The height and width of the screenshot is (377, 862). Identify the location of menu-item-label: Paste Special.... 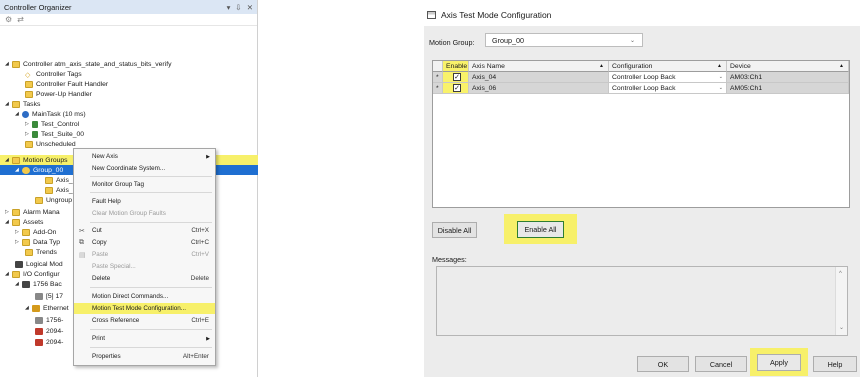
(114, 266).